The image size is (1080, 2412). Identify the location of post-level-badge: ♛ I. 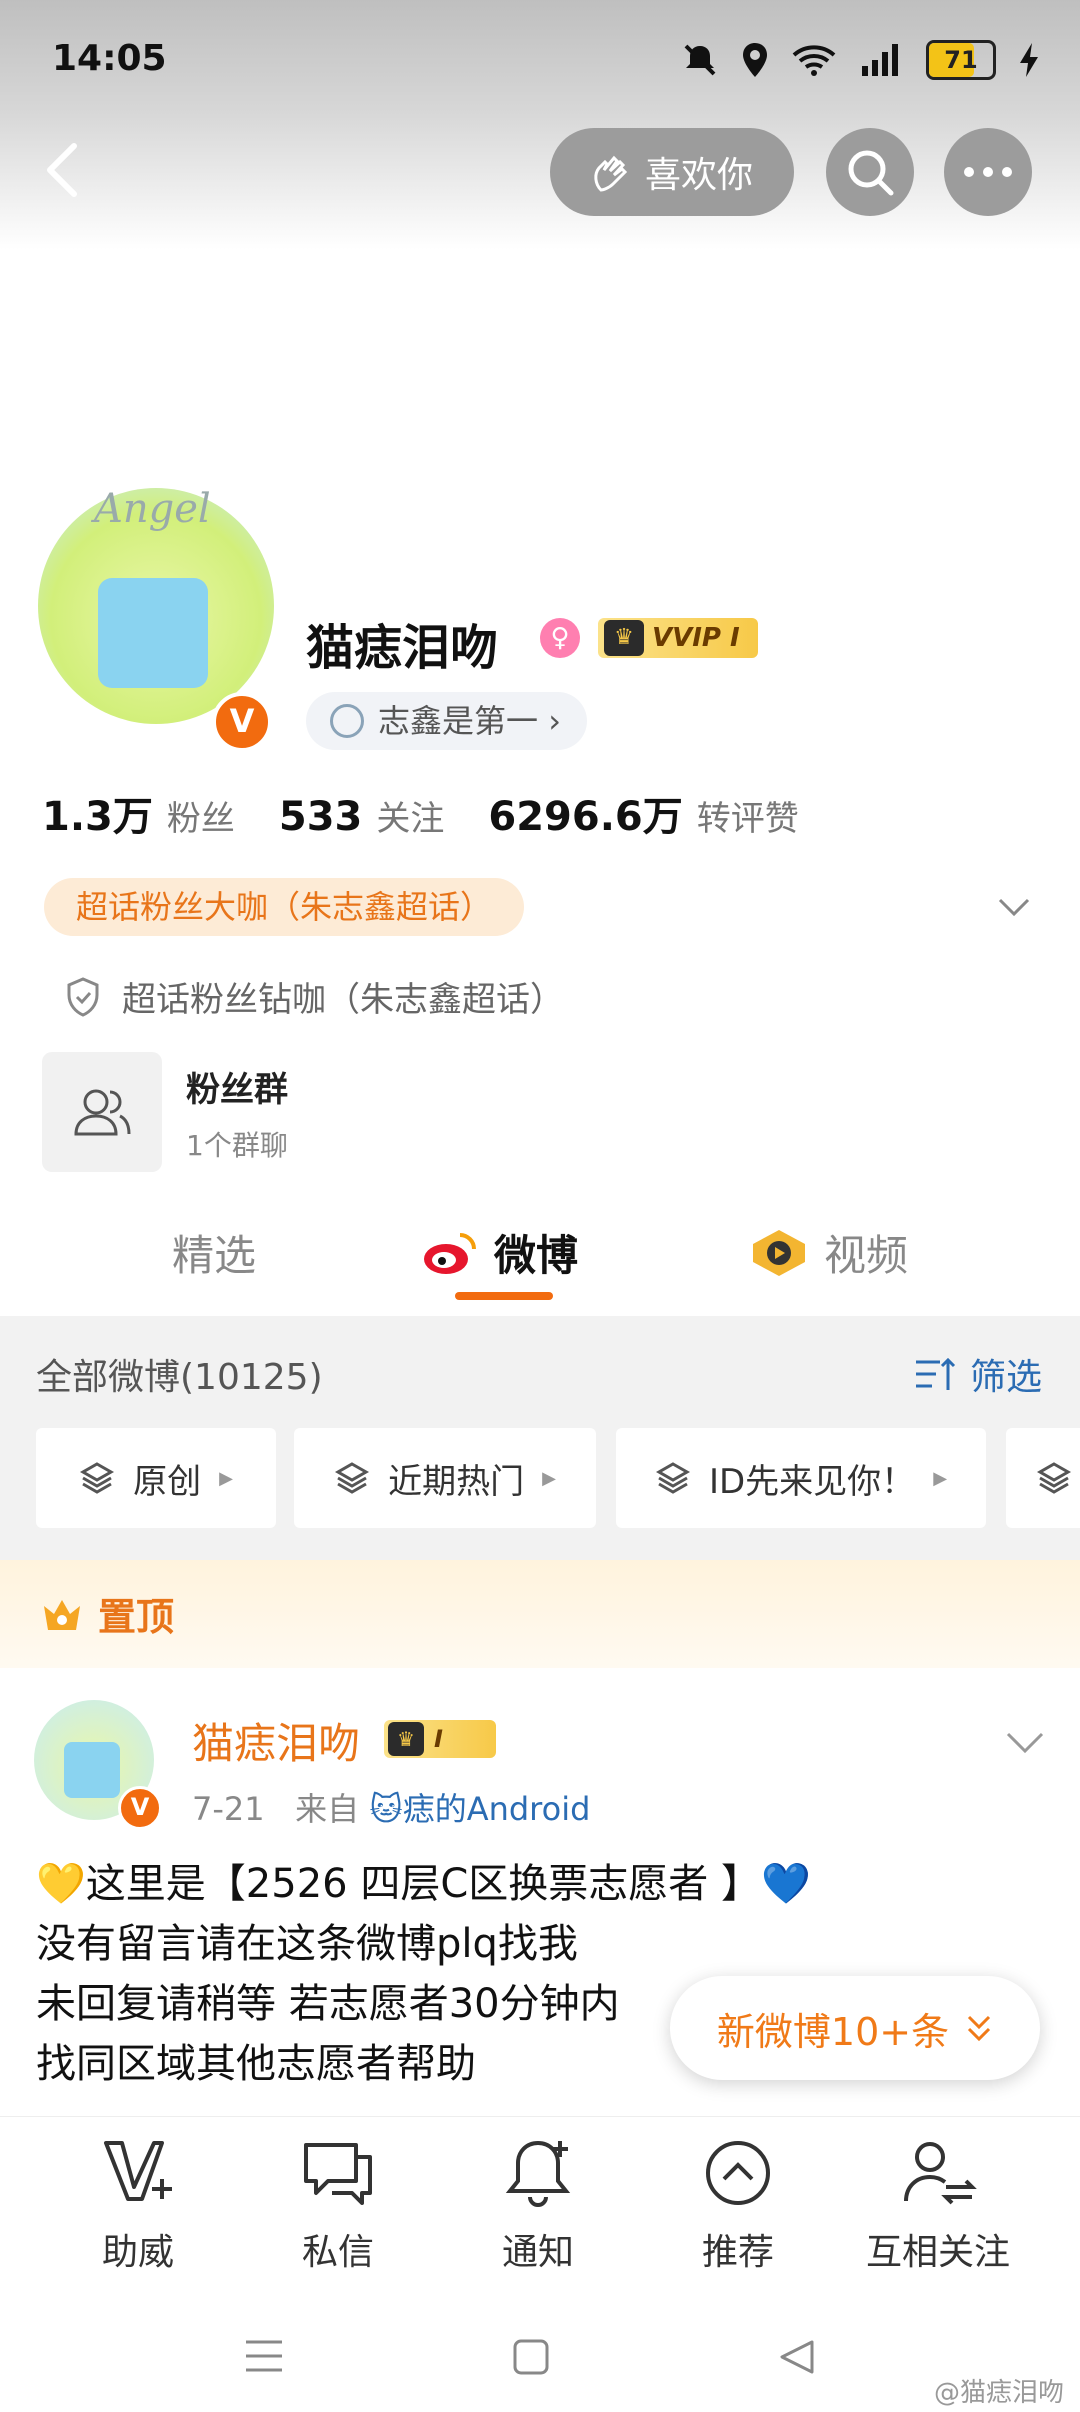
(440, 1739).